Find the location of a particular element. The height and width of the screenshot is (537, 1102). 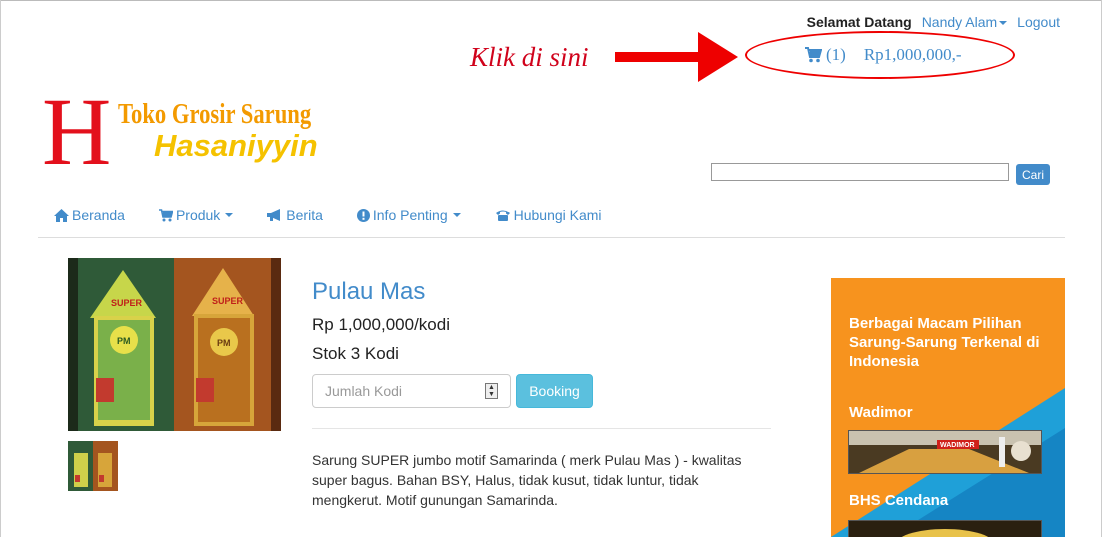

product-price: Rp 1,000,000/kodi is located at coordinates (381, 324).